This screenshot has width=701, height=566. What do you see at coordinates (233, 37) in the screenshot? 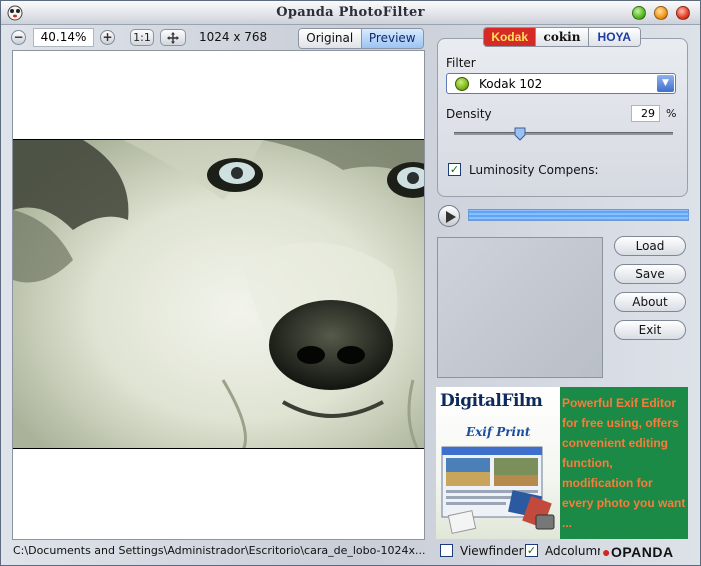
I see `image-resolution: 1024 x 768` at bounding box center [233, 37].